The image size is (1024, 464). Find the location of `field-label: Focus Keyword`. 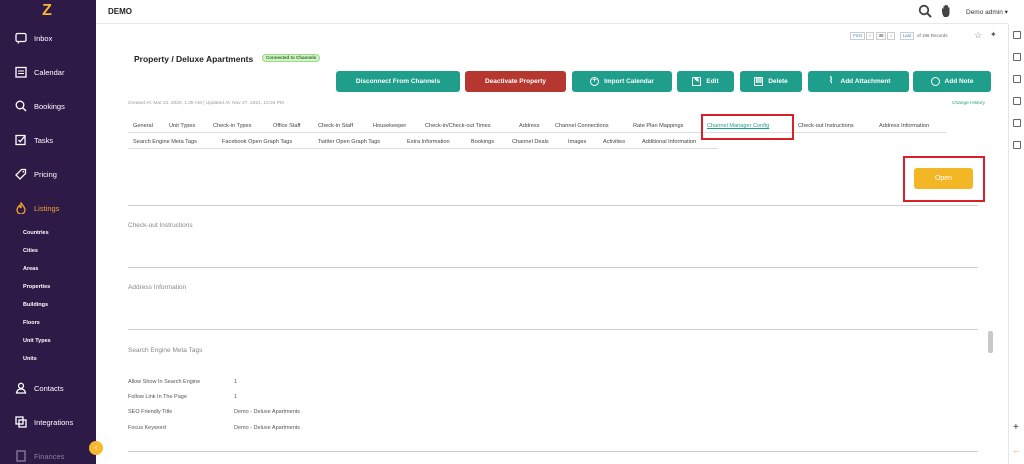

field-label: Focus Keyword is located at coordinates (147, 428).